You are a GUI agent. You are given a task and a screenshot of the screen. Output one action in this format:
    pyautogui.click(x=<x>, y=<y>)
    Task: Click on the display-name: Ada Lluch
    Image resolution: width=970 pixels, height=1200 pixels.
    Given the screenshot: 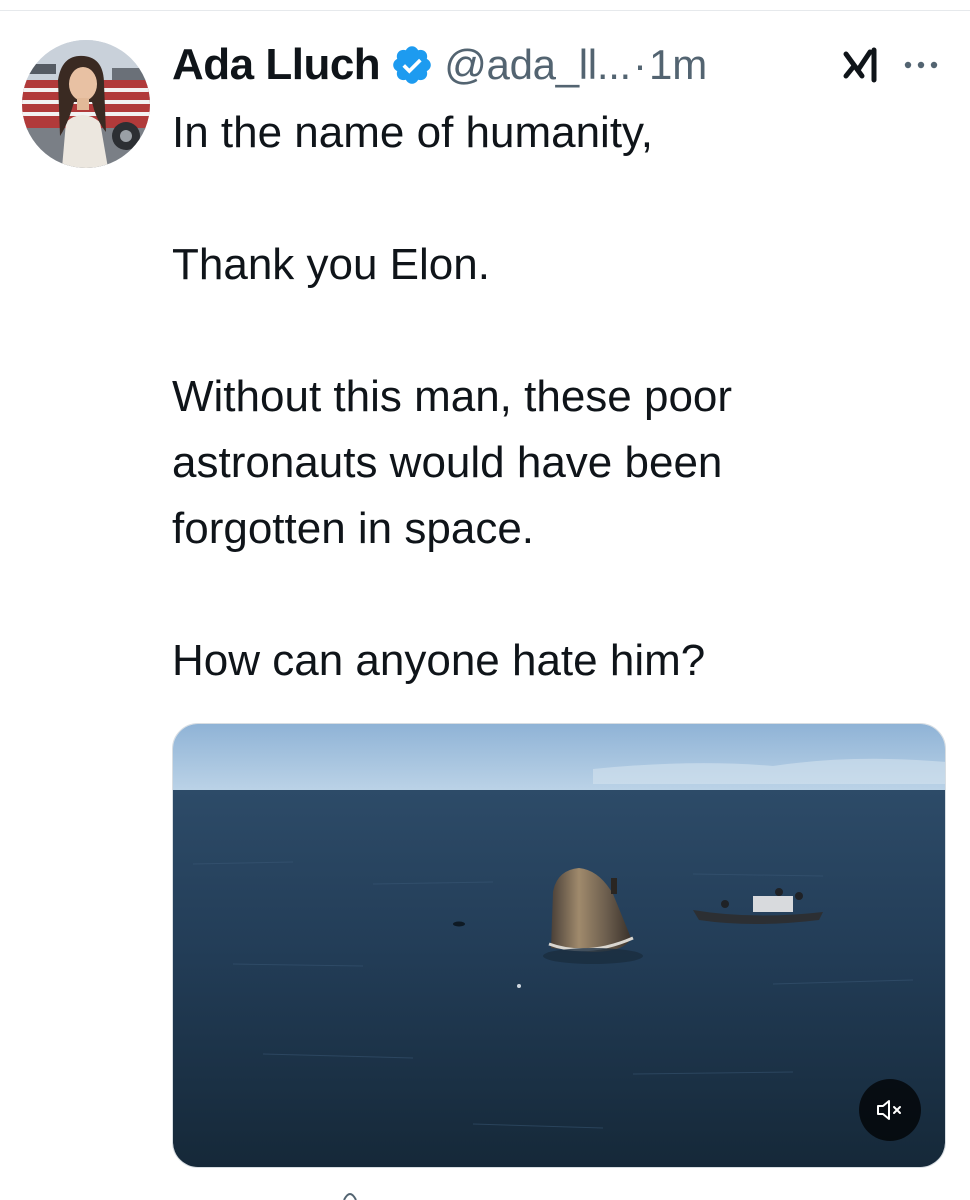 What is the action you would take?
    pyautogui.click(x=276, y=65)
    